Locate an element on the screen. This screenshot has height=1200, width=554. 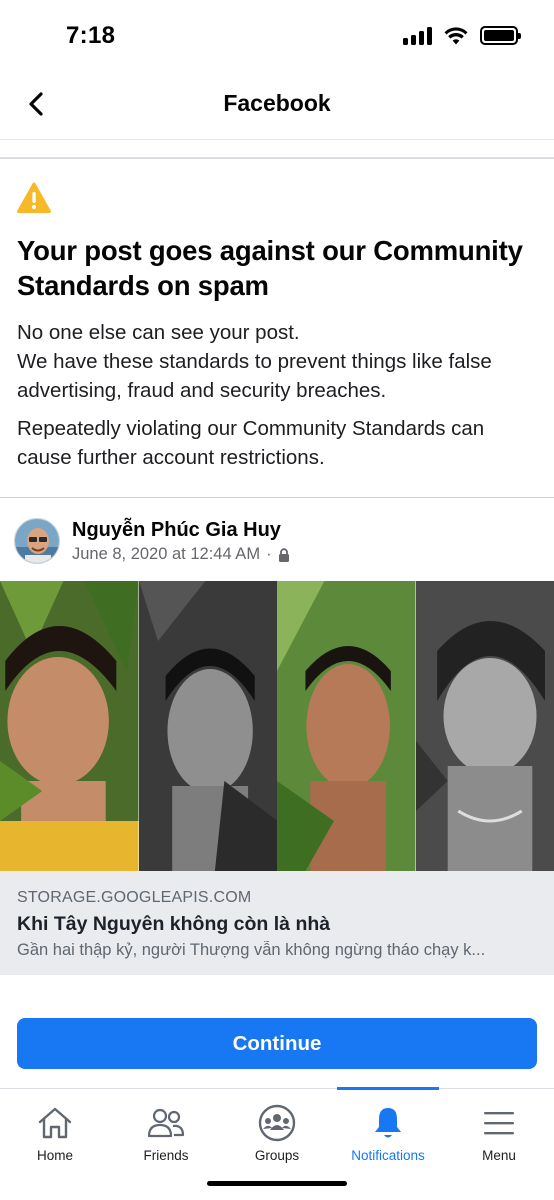
continue-button: Continue is located at coordinates (277, 1043).